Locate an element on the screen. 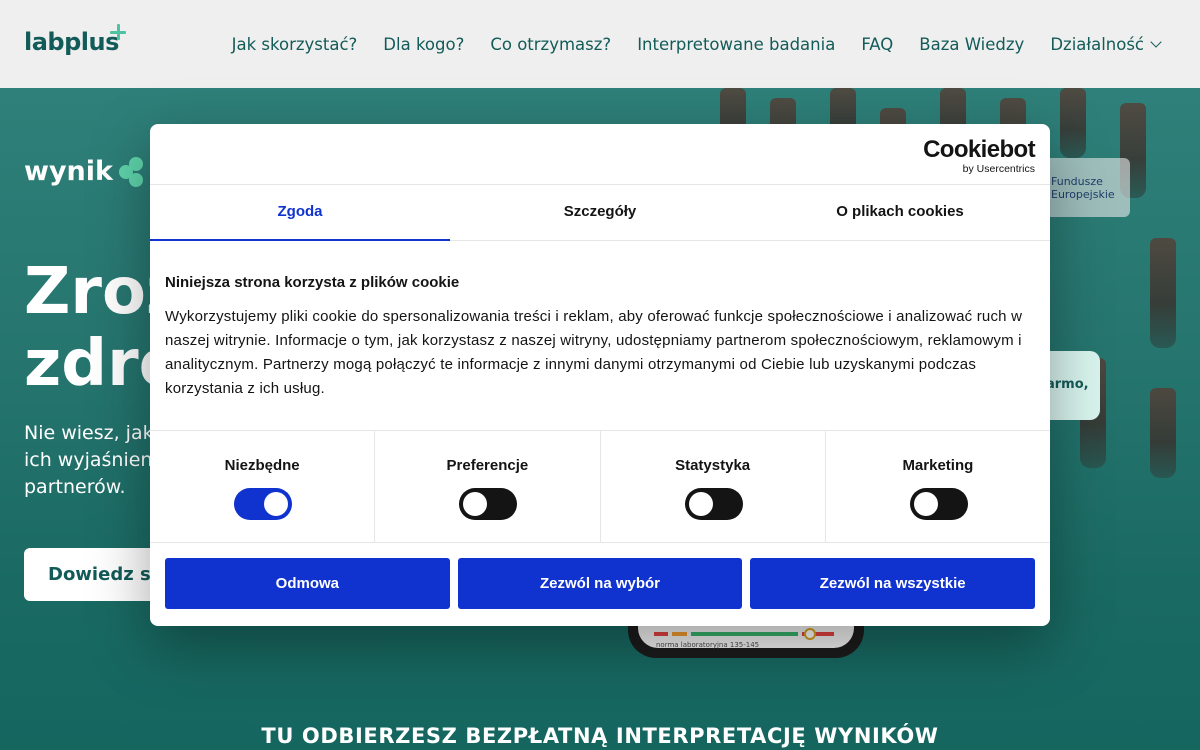 This screenshot has width=1200, height=750. tab-zgoda: Zgoda is located at coordinates (300, 213).